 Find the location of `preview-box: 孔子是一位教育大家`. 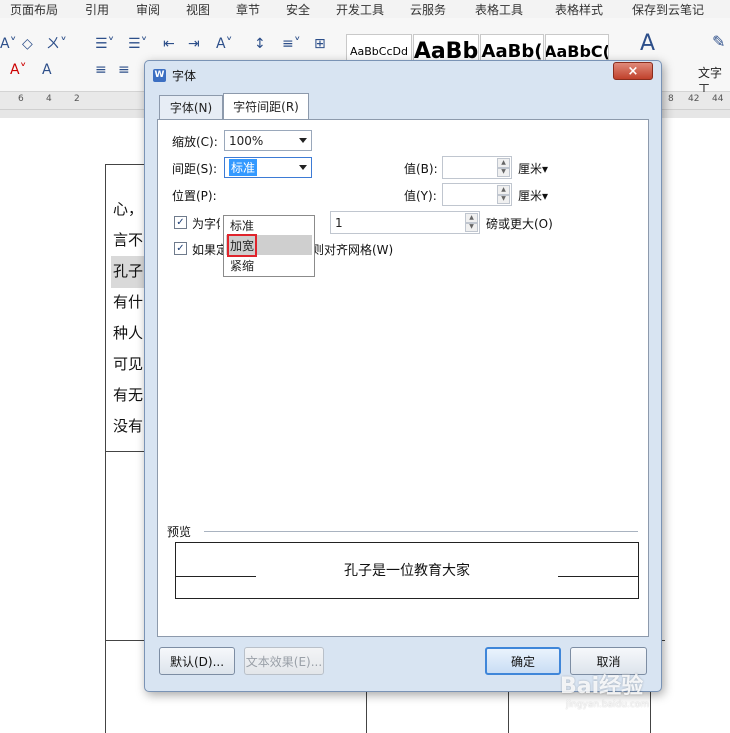

preview-box: 孔子是一位教育大家 is located at coordinates (407, 570).